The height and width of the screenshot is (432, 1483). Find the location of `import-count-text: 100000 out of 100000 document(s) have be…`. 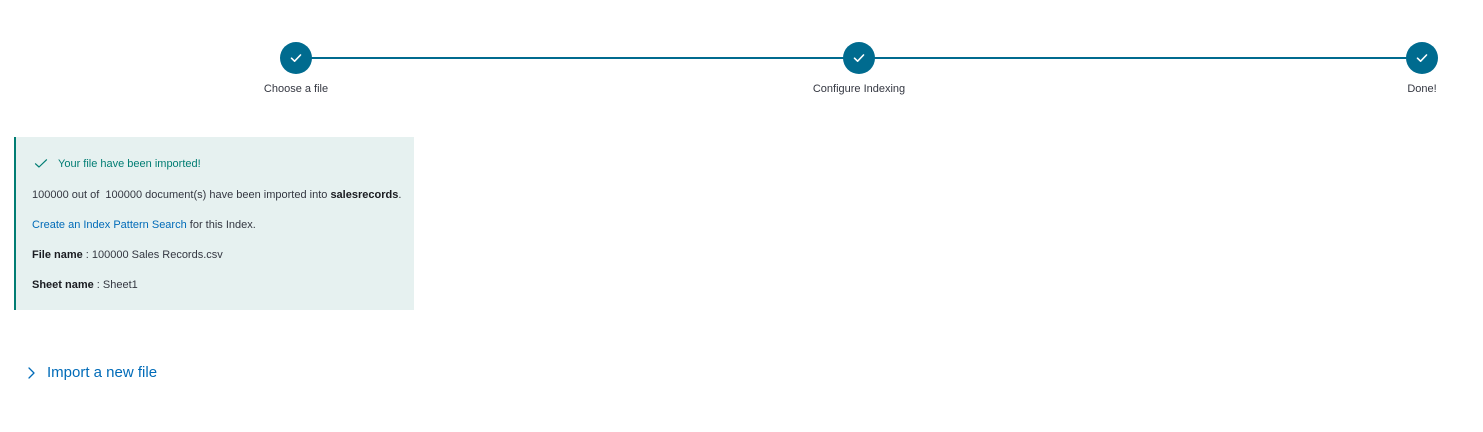

import-count-text: 100000 out of 100000 document(s) have be… is located at coordinates (216, 195).